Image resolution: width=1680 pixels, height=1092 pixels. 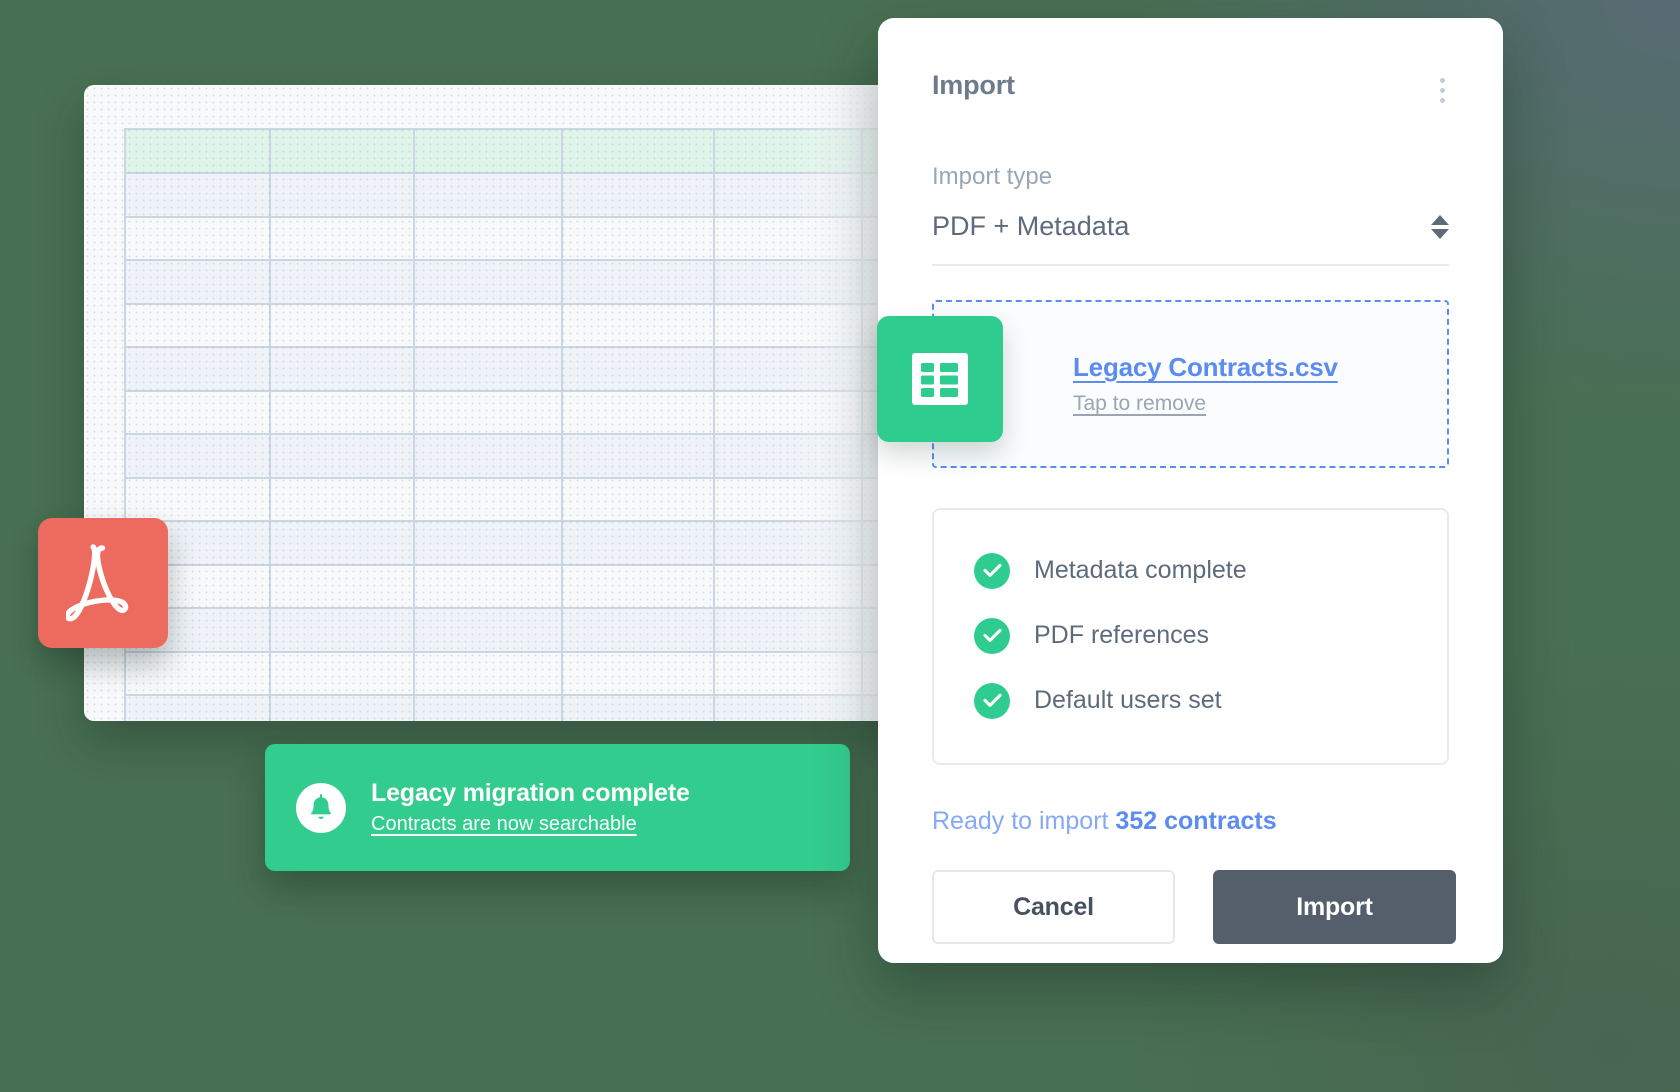 I want to click on checklist-item-label: Default users set, so click(x=1128, y=700).